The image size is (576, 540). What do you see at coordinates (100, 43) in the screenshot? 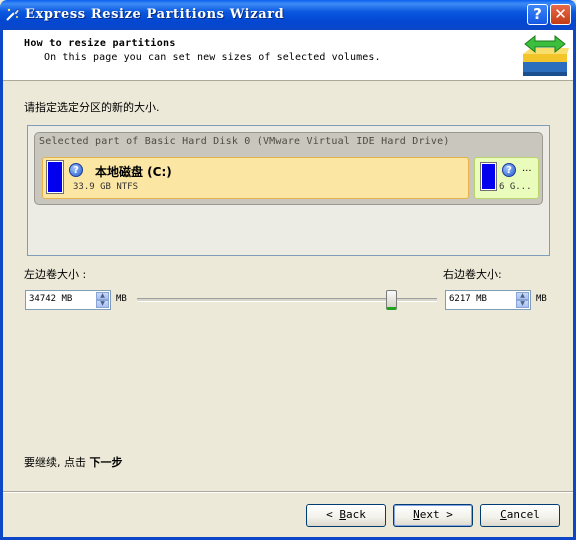
I see `header-title: How to resize partitions` at bounding box center [100, 43].